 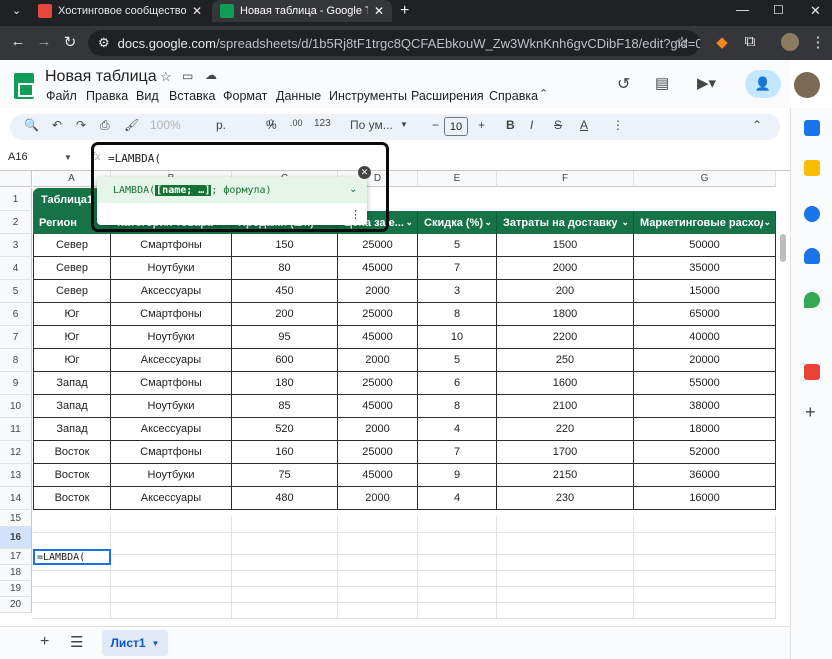 I want to click on table-cell: 4, so click(x=457, y=498).